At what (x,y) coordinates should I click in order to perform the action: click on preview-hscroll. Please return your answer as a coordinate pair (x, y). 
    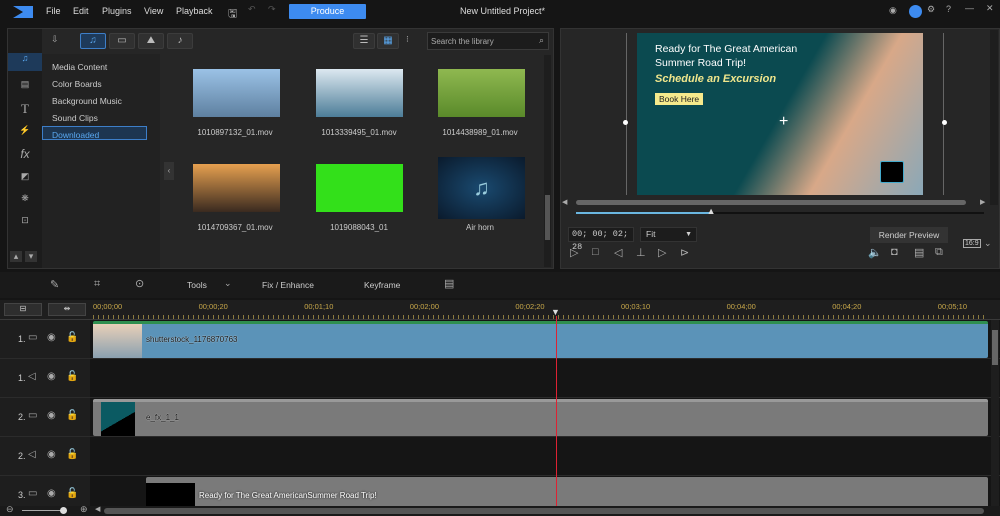
    Looking at the image, I should click on (771, 202).